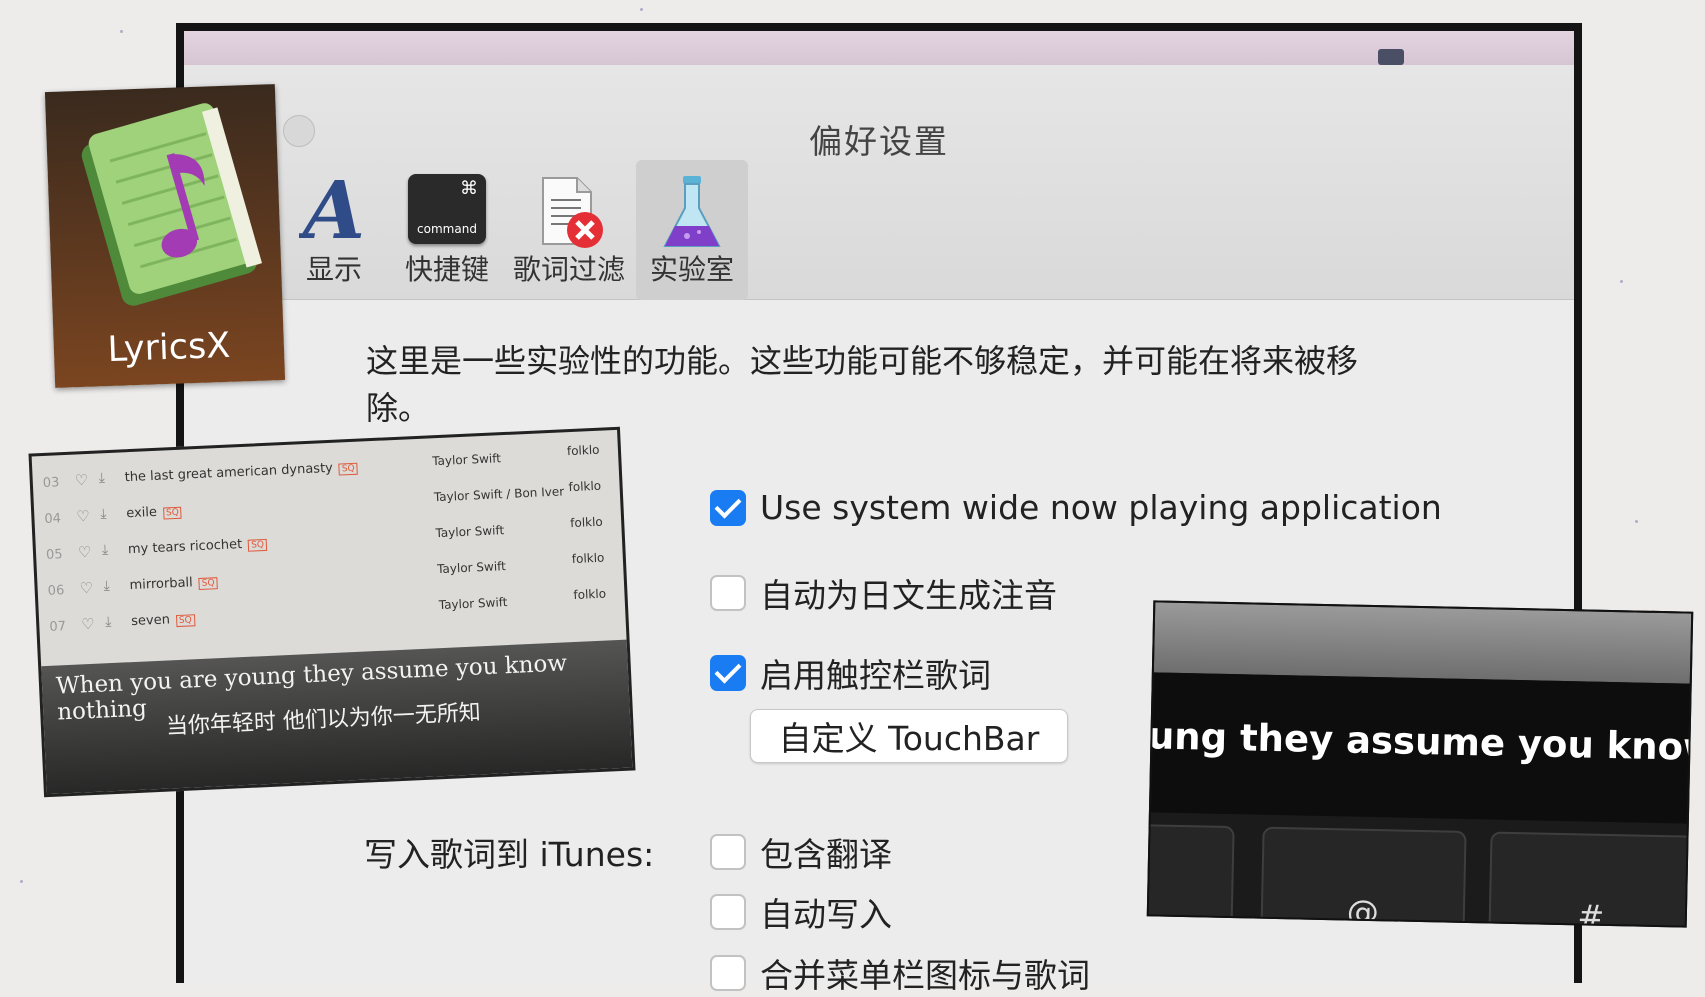 The image size is (1705, 997). Describe the element at coordinates (58, 627) in the screenshot. I see `track-number: 07` at that location.